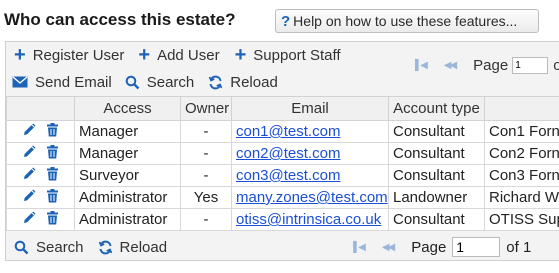 This screenshot has height=273, width=559. I want to click on bottom-toolbar: Search Reload ▌◀ ◀◀ Page of 1, so click(282, 247).